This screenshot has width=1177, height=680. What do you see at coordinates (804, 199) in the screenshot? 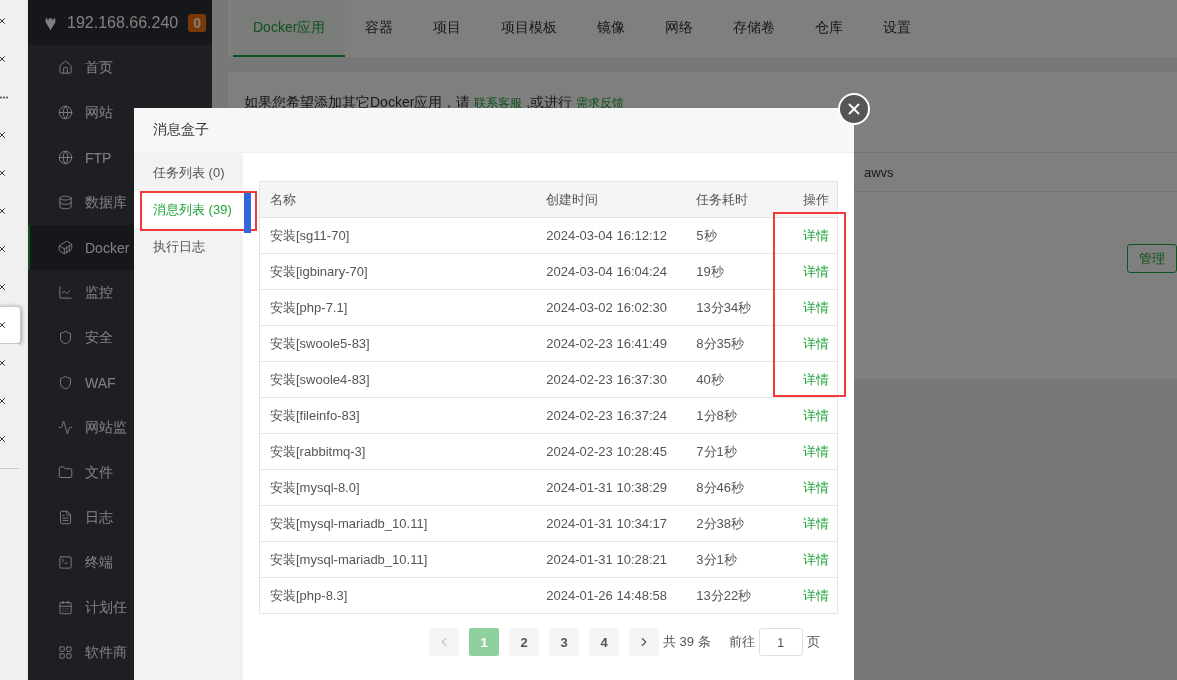
I see `column-header: 操作` at bounding box center [804, 199].